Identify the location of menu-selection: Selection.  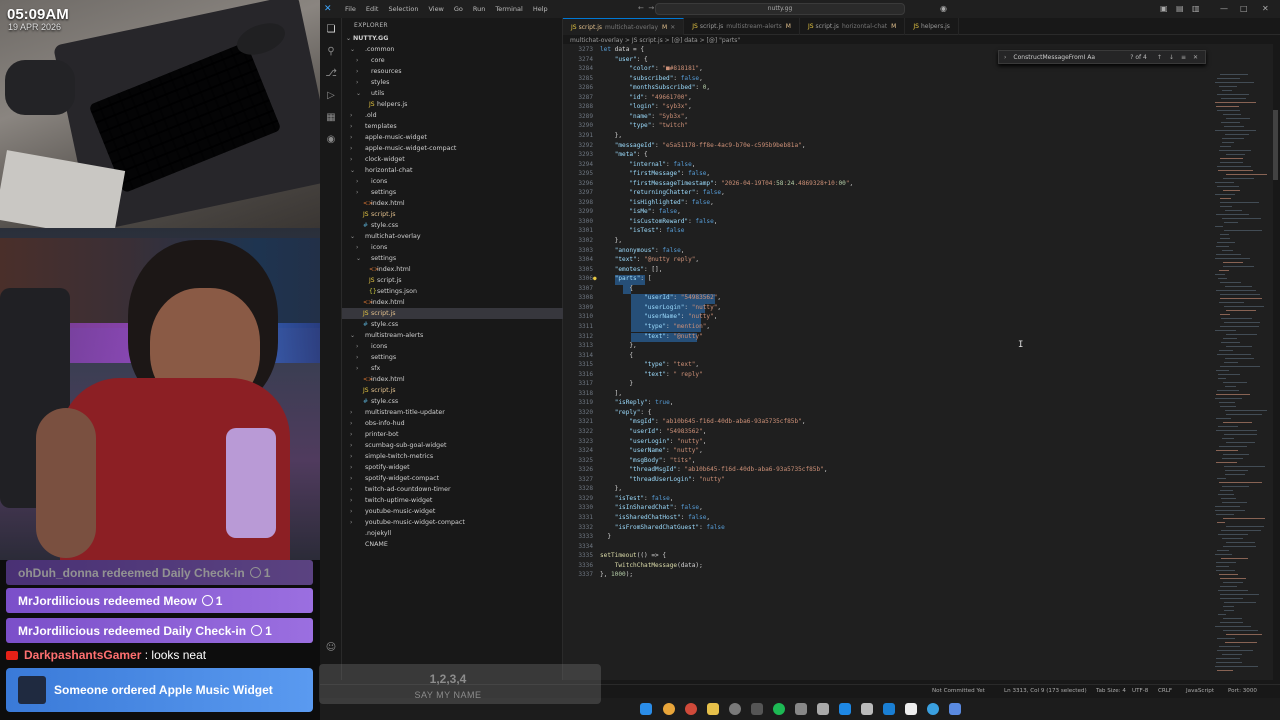
(403, 9).